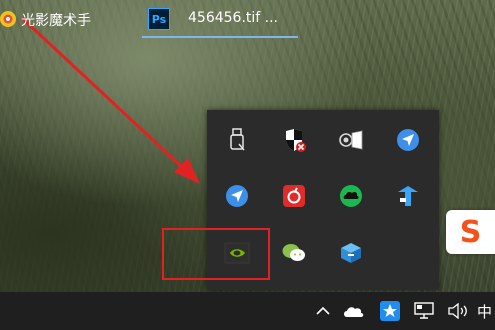  I want to click on security-center-icon, so click(294, 140).